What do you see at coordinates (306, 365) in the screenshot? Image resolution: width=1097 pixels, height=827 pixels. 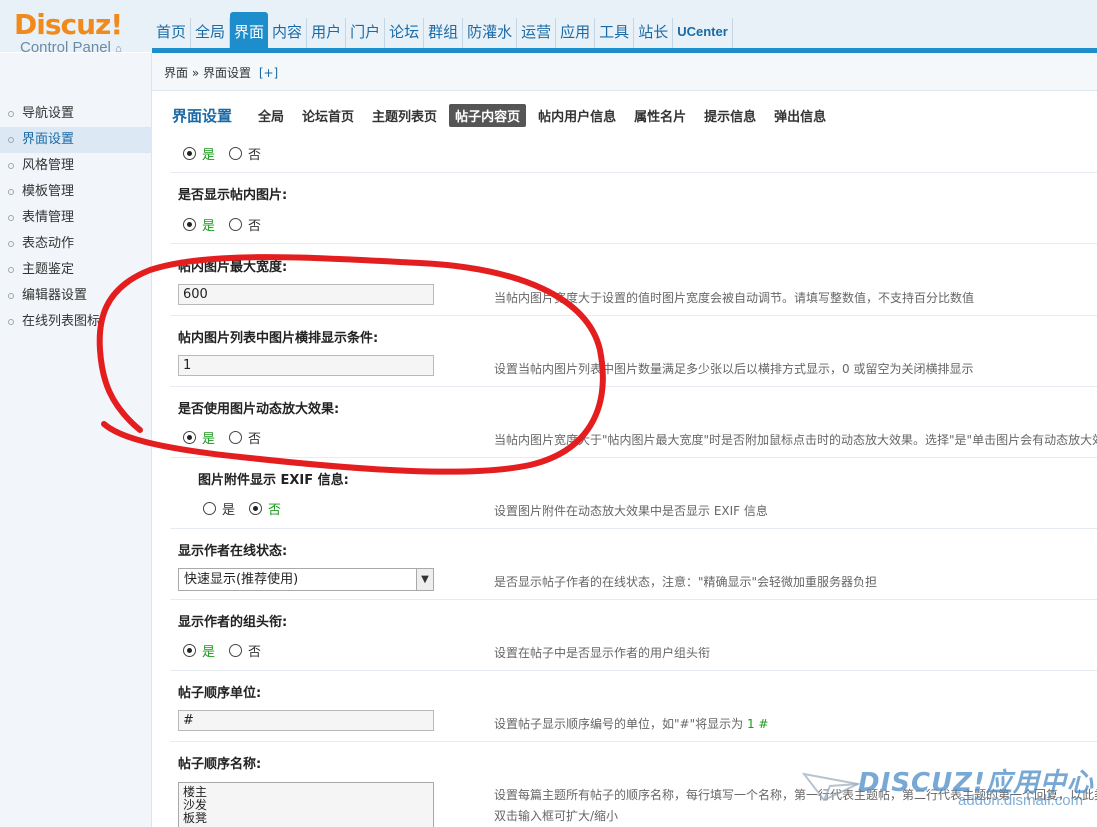 I see `image-row-condition-input: 1` at bounding box center [306, 365].